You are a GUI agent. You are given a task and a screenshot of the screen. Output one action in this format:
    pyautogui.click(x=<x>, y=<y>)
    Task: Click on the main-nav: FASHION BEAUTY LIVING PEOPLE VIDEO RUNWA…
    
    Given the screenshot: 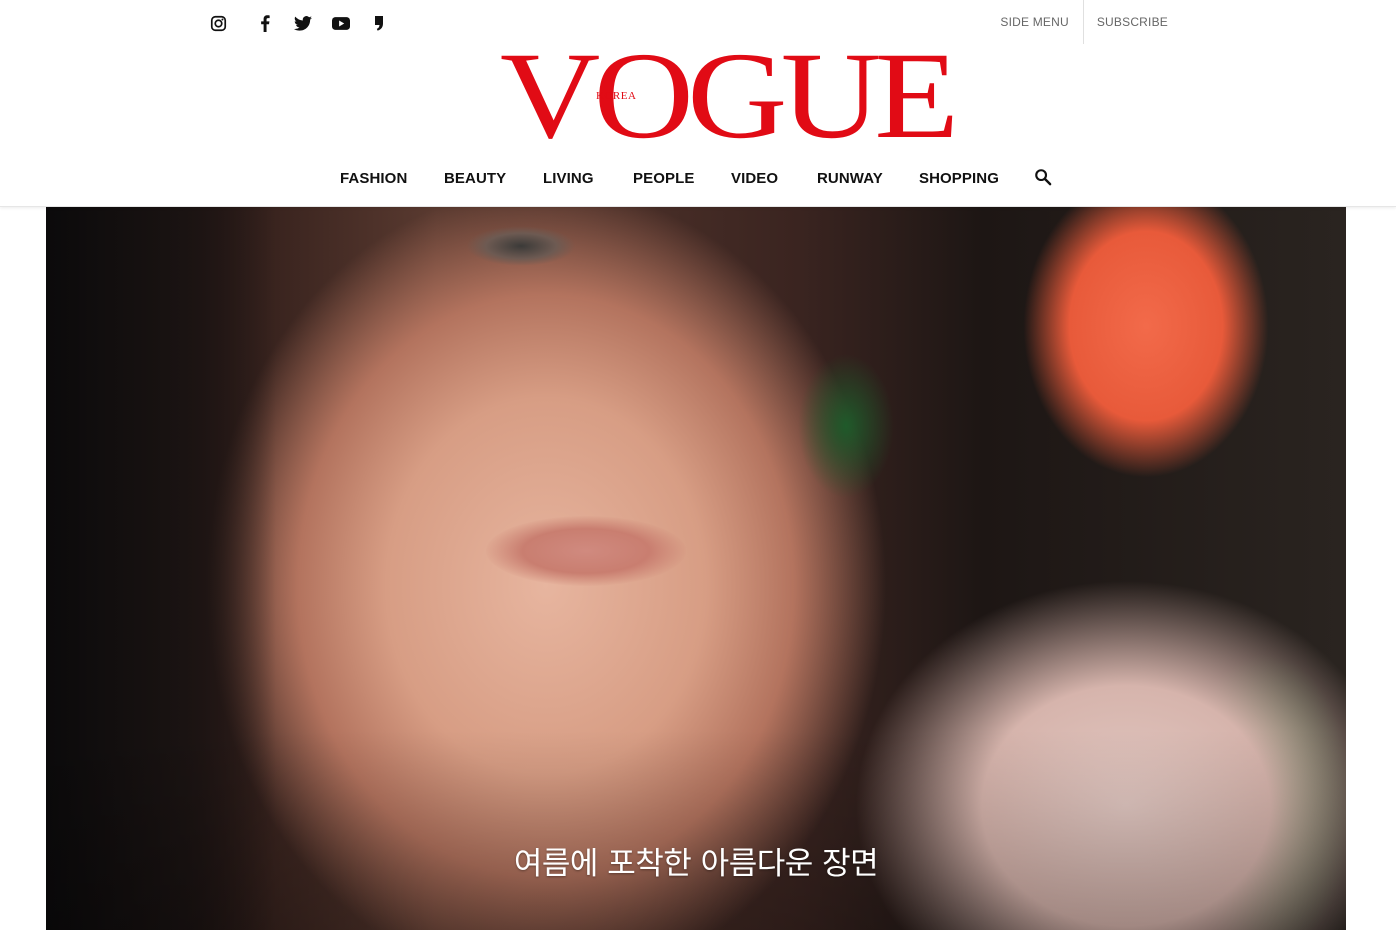 What is the action you would take?
    pyautogui.click(x=698, y=179)
    